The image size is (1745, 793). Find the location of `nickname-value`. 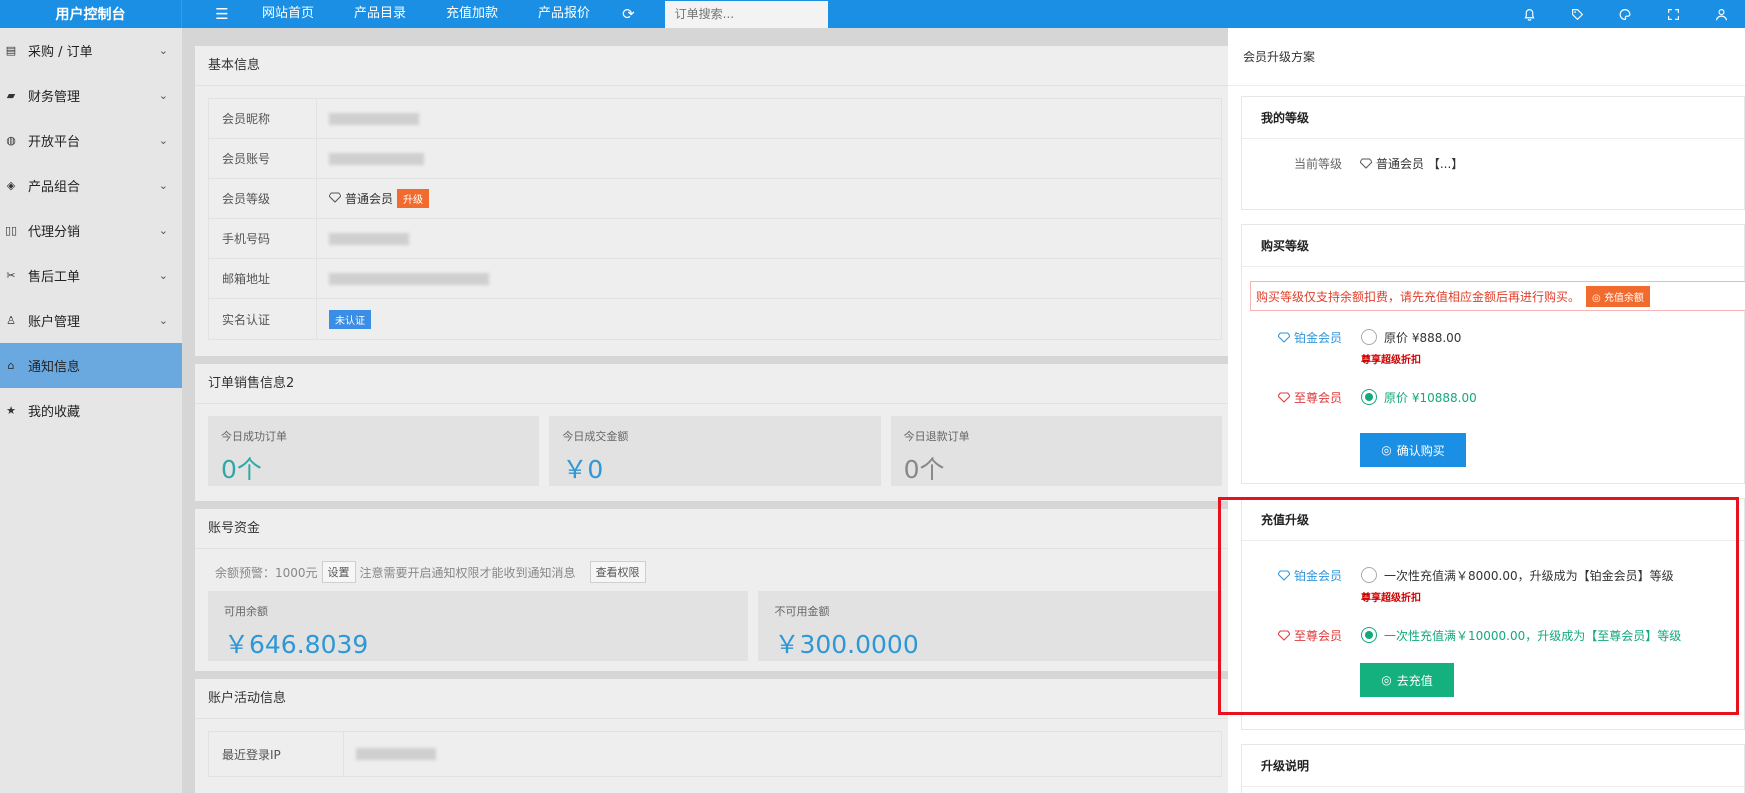

nickname-value is located at coordinates (368, 118).